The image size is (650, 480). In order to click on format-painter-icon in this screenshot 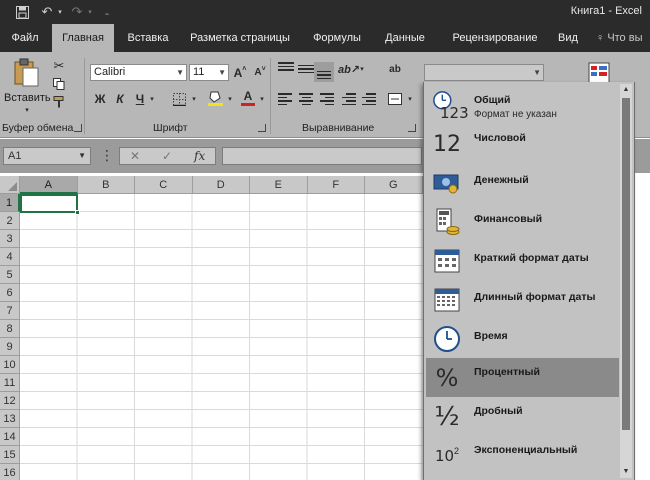, I will do `click(59, 102)`.